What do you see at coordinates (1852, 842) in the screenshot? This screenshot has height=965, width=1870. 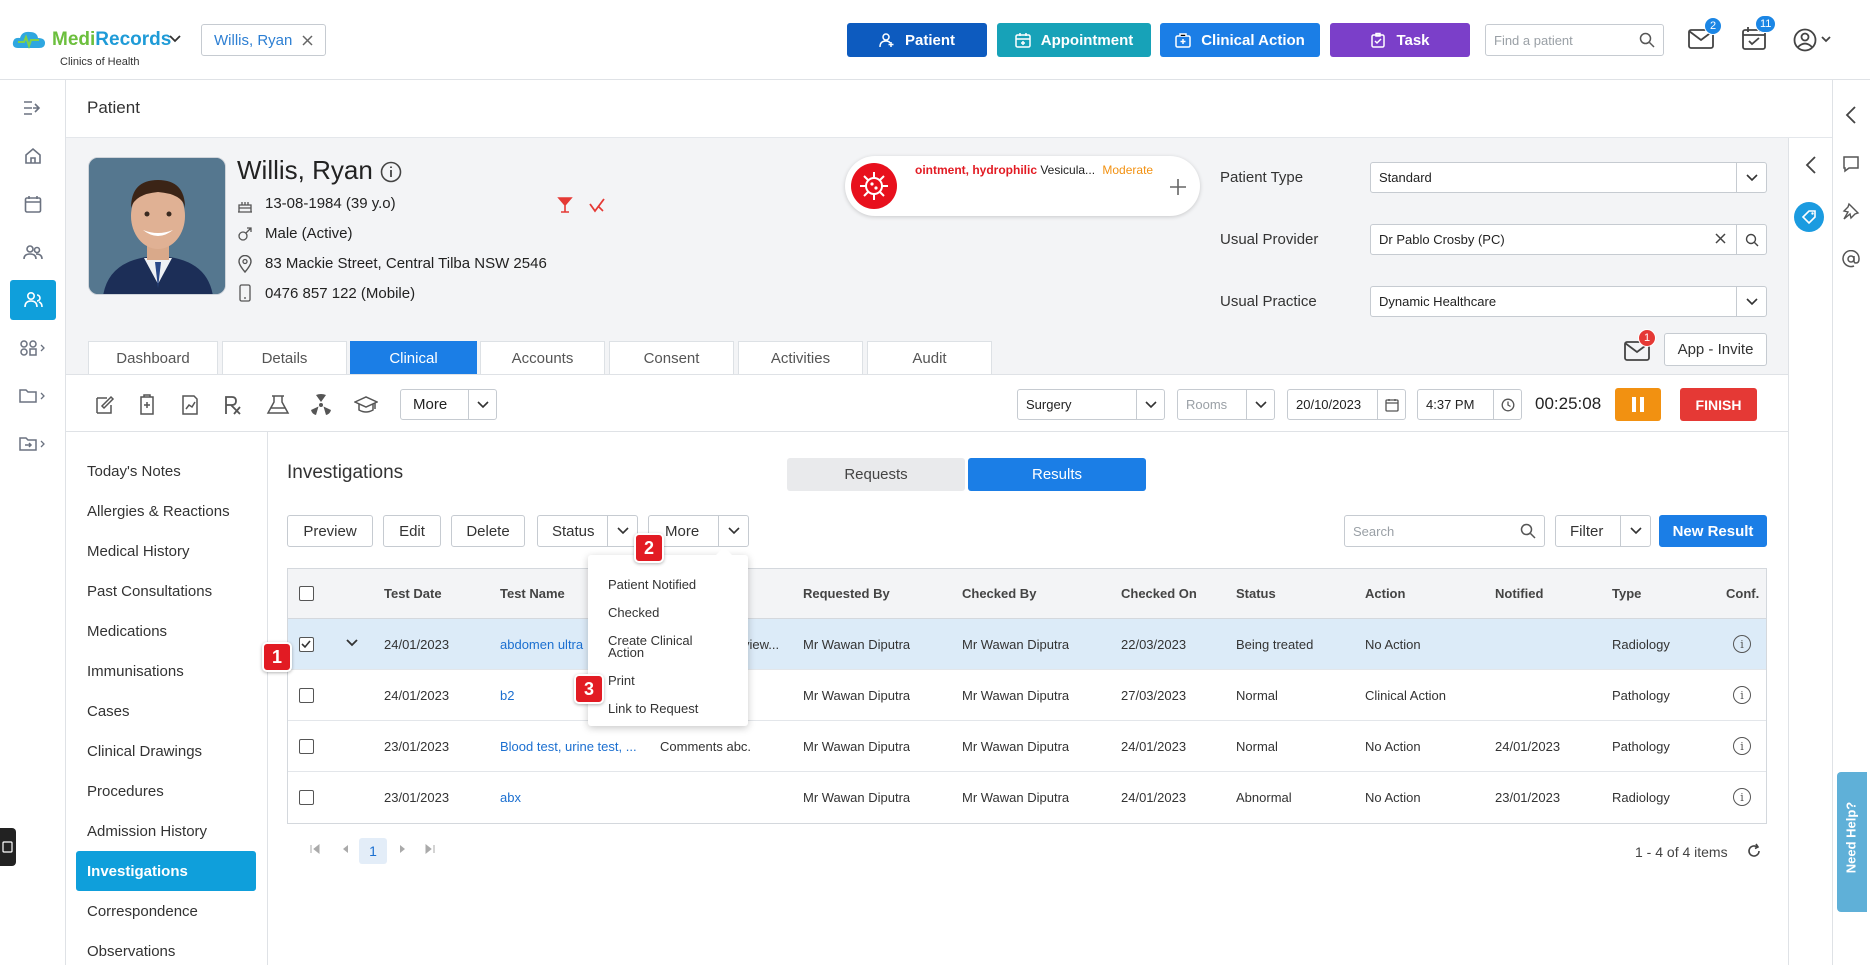 I see `need-help-tab: Need Help?` at bounding box center [1852, 842].